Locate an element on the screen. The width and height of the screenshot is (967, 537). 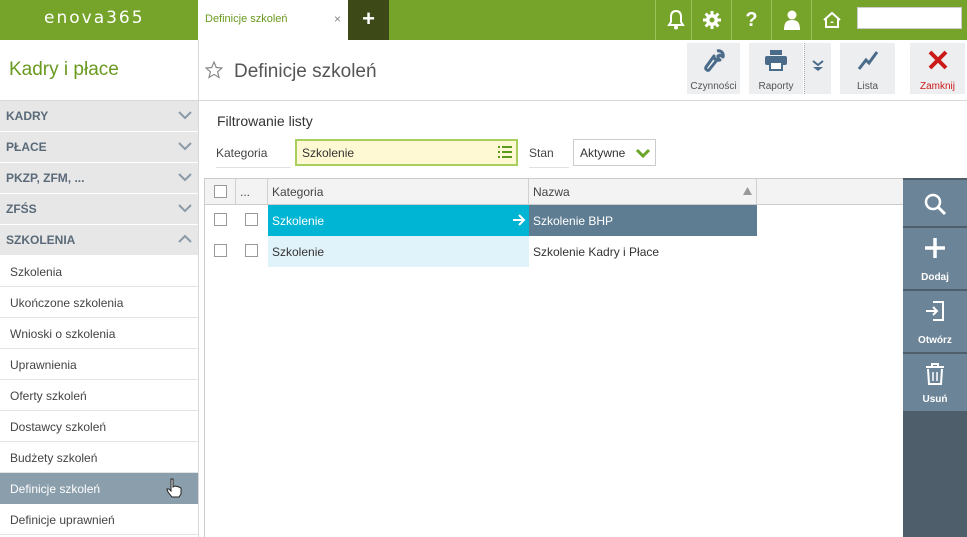
help-icon: ? is located at coordinates (751, 19).